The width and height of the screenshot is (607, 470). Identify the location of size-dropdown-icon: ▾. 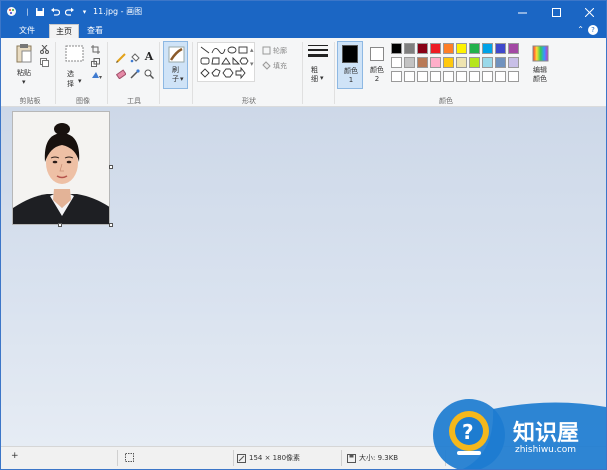
(322, 78).